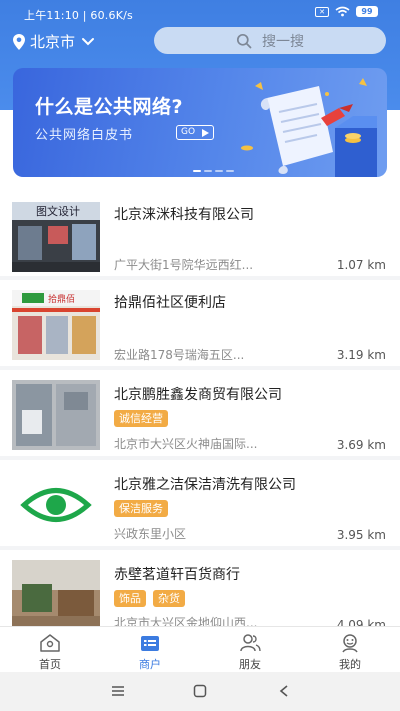  Describe the element at coordinates (200, 415) in the screenshot. I see `shop-list-item: 北京鹏胜鑫发商贸有限公司 诚信经营 北京市大兴区火神庙国际... 3.69 km` at that location.